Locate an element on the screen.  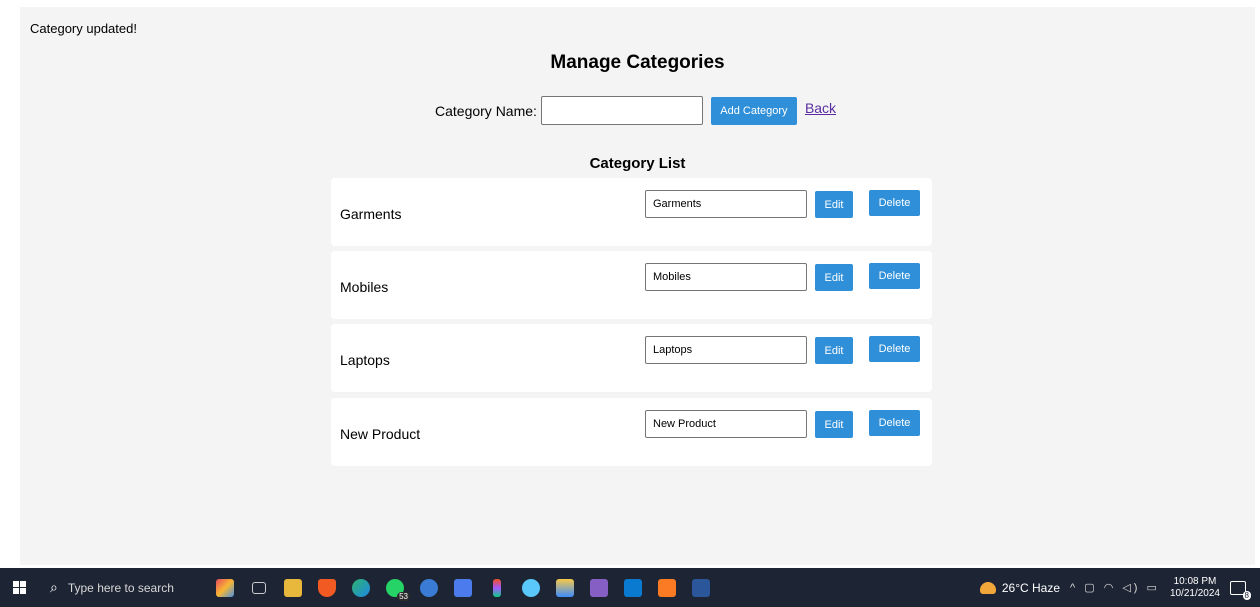
flash-message: Category updated! is located at coordinates (83, 28).